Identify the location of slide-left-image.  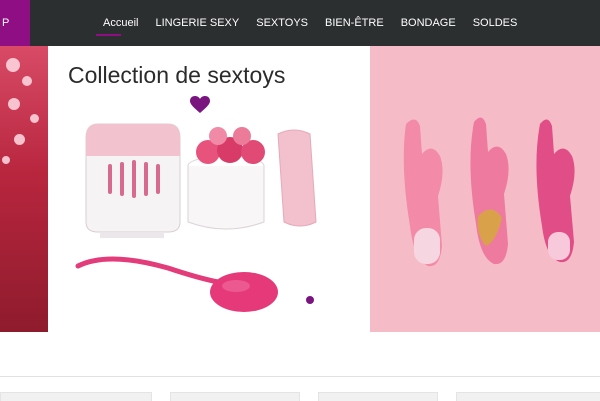
(24, 189).